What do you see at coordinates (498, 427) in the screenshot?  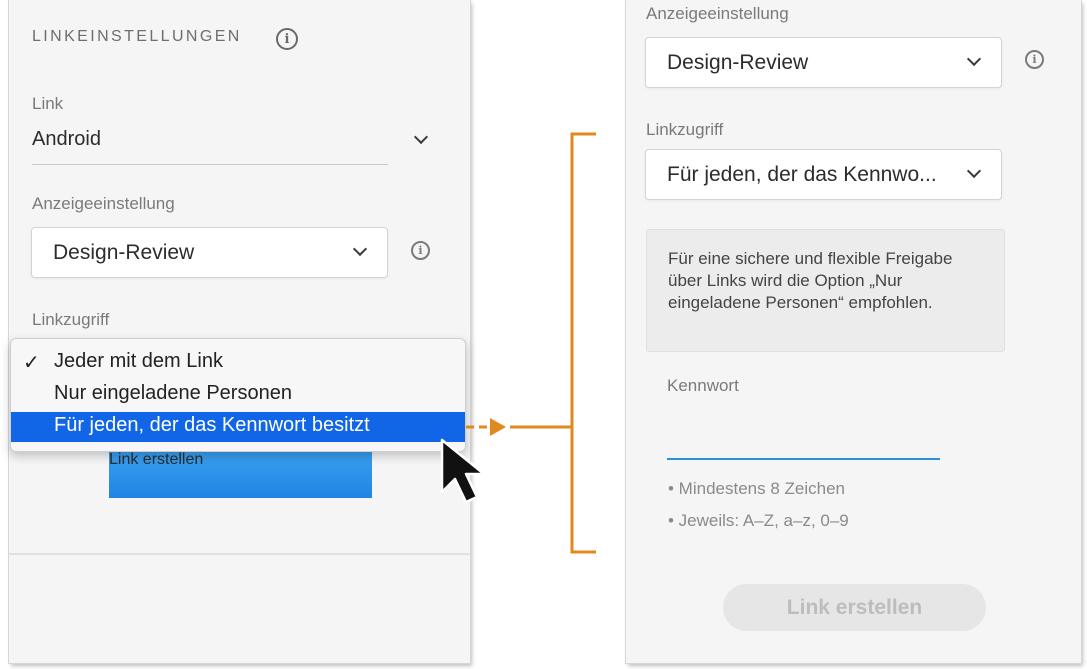 I see `arrow-right-icon` at bounding box center [498, 427].